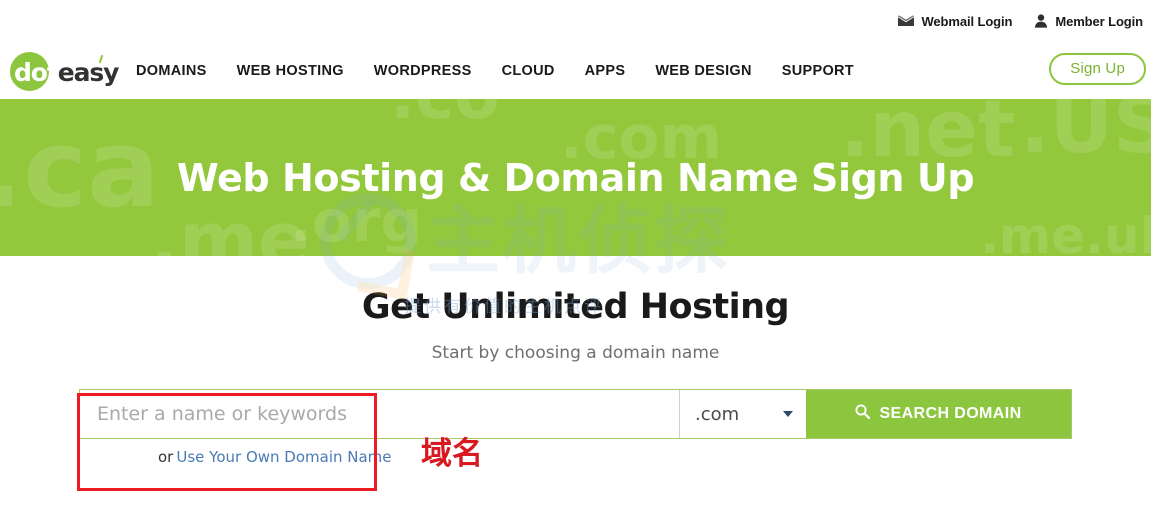  I want to click on member-login-link: Member Login, so click(1088, 21).